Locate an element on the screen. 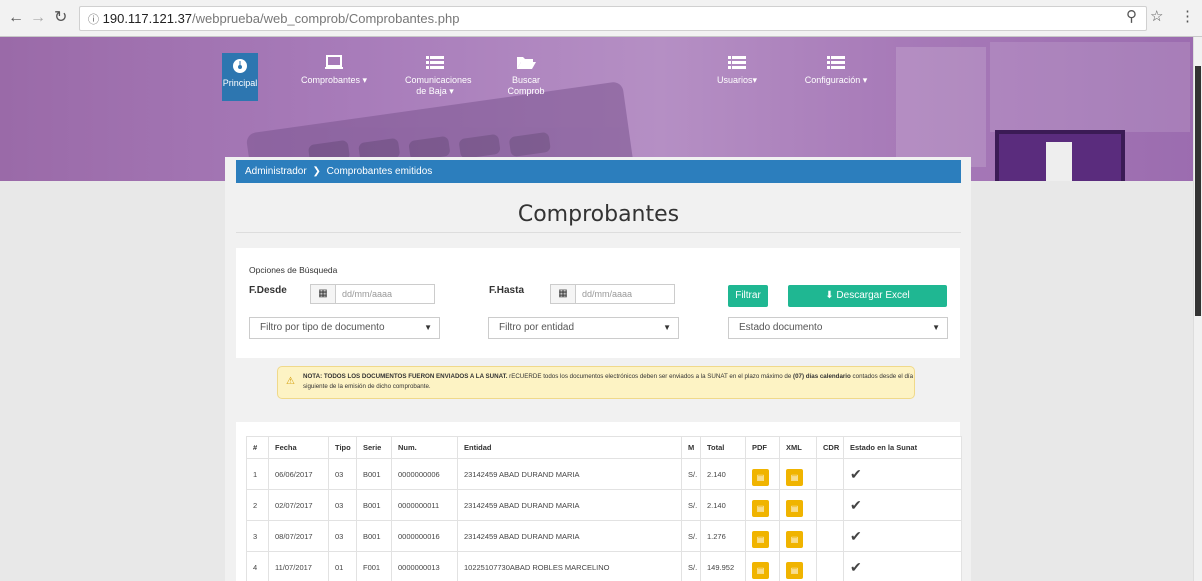 The height and width of the screenshot is (581, 1202). col-header: PDF is located at coordinates (762, 447).